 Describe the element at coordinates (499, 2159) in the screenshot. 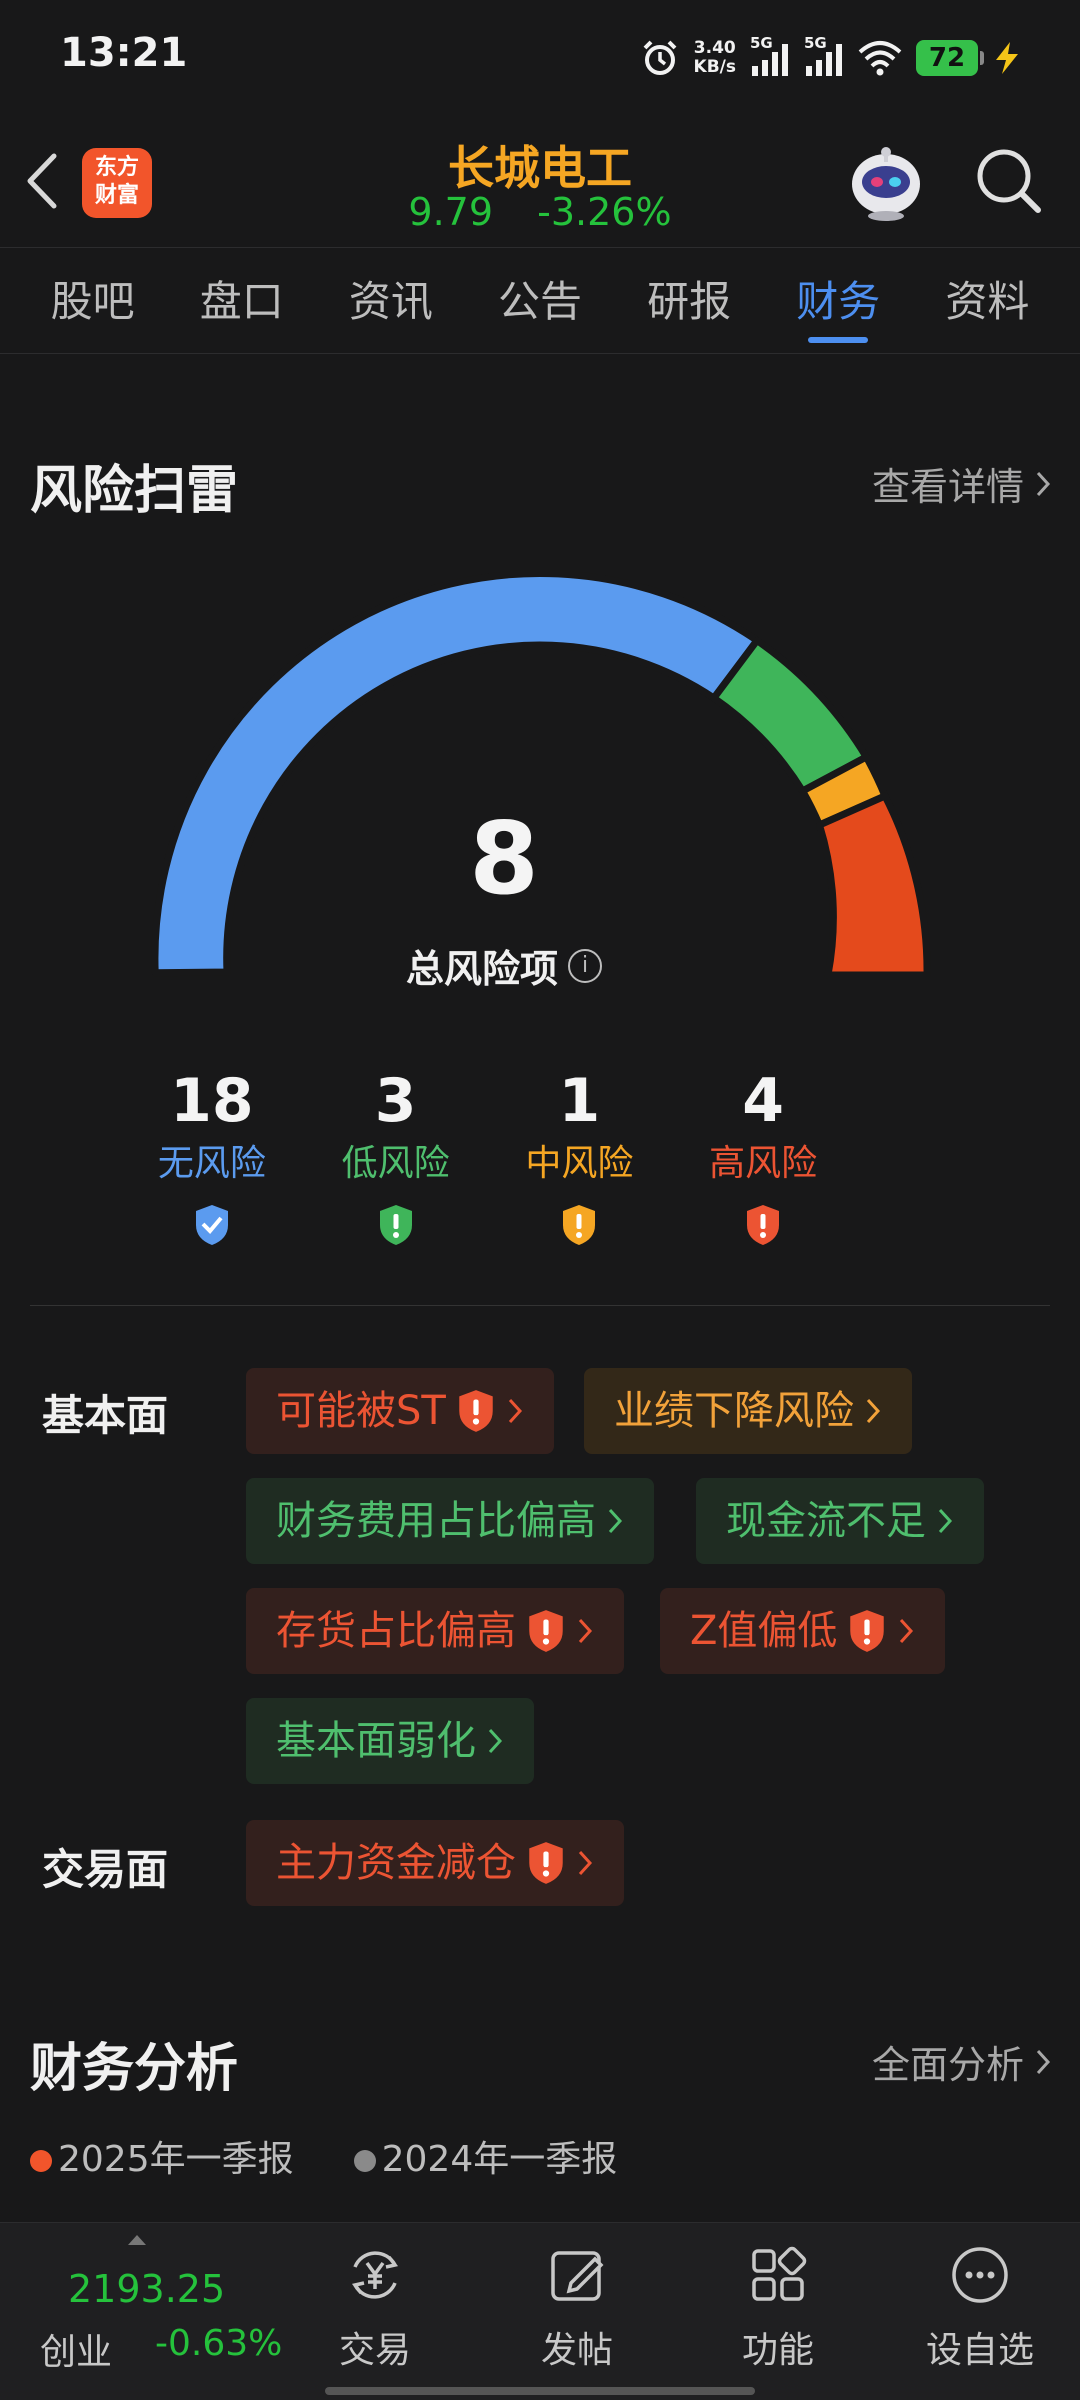

I see `legend-label: 2024年一季报` at that location.